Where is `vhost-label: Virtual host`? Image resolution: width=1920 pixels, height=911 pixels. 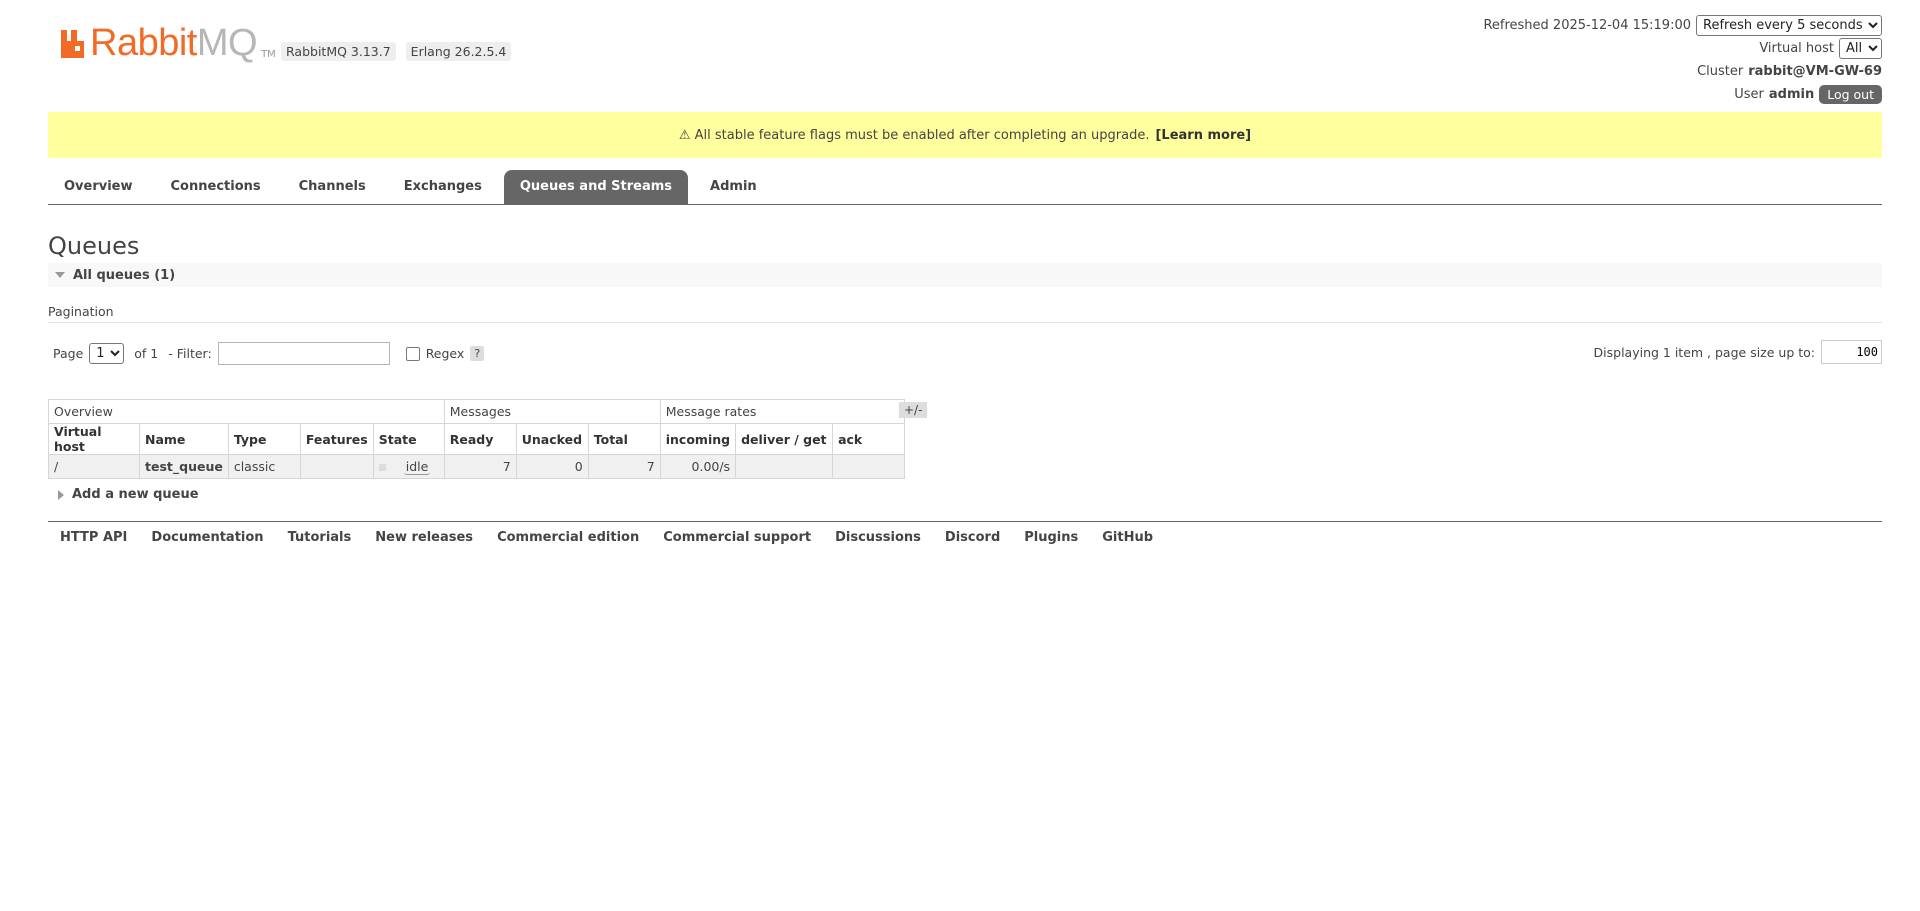 vhost-label: Virtual host is located at coordinates (1796, 48).